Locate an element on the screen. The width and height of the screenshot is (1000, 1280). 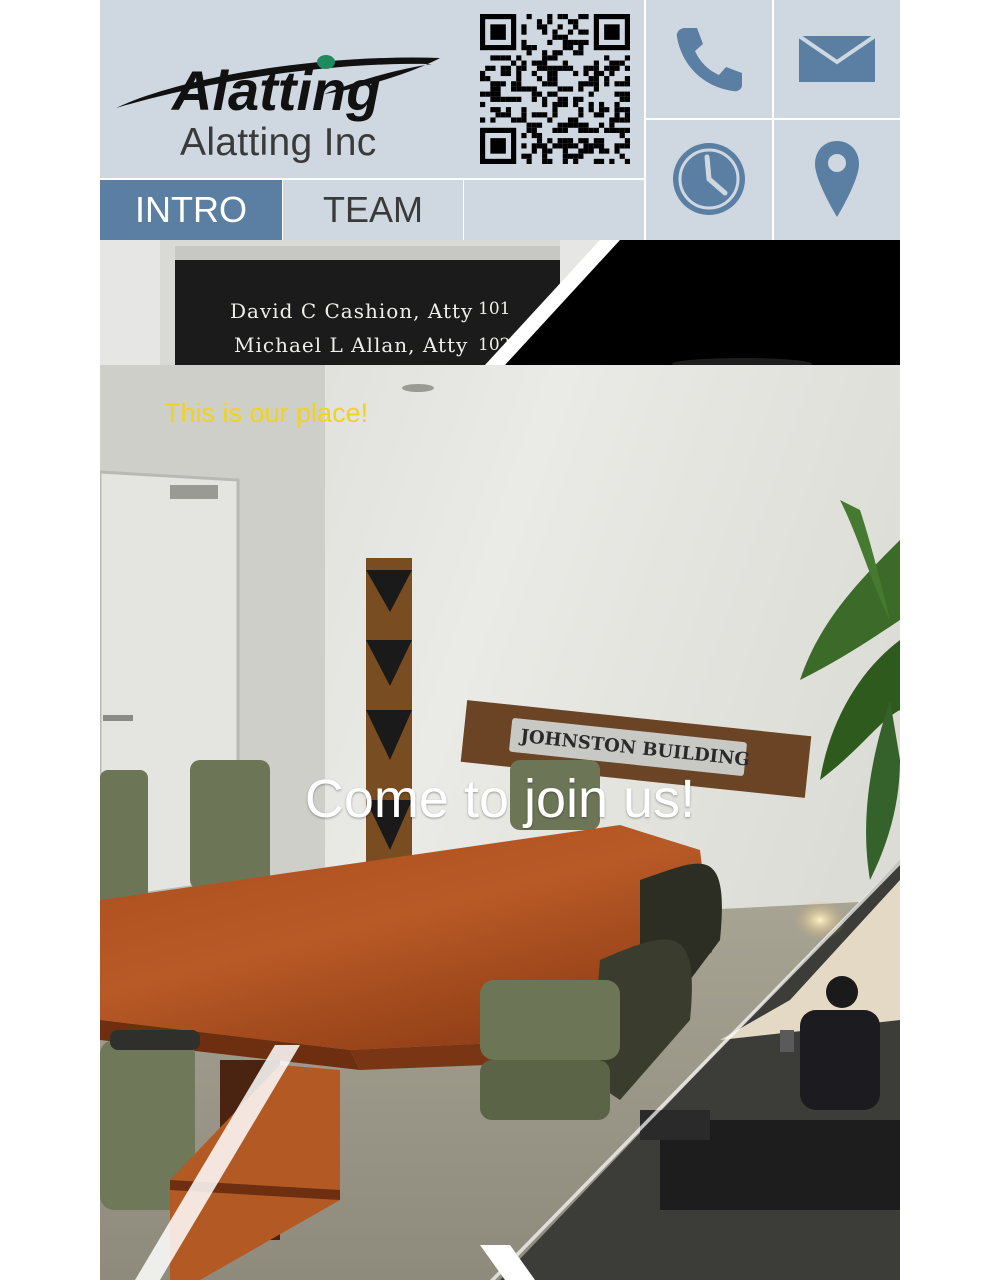
hero-headline: Come to join us! is located at coordinates (500, 799).